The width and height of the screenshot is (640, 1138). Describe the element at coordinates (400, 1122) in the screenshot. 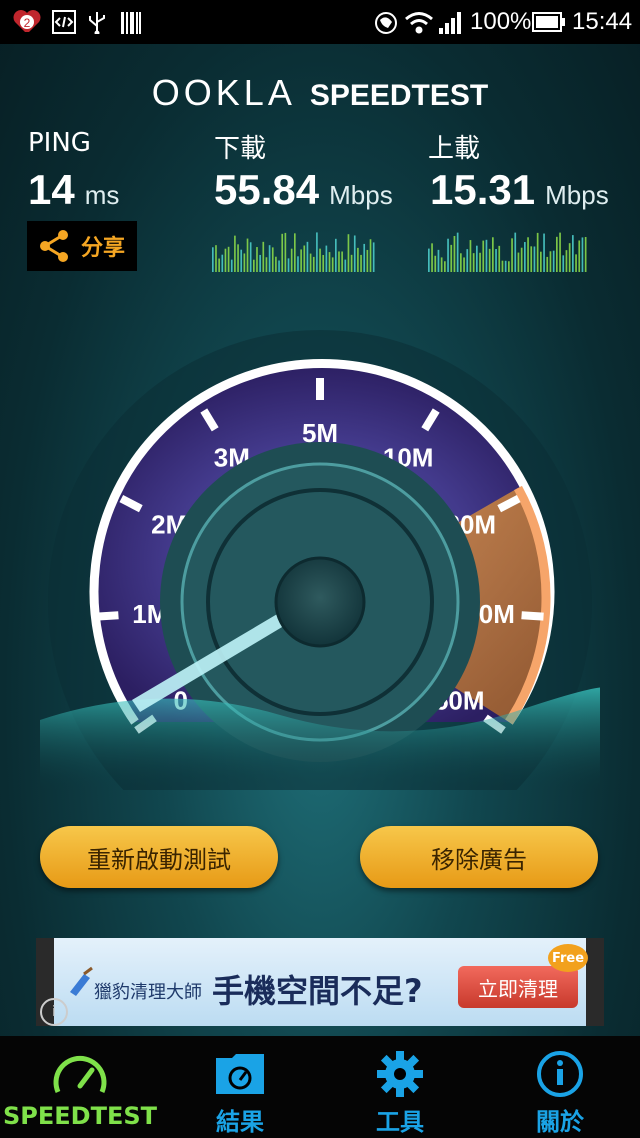

I see `nav-tools-label: 工具` at that location.